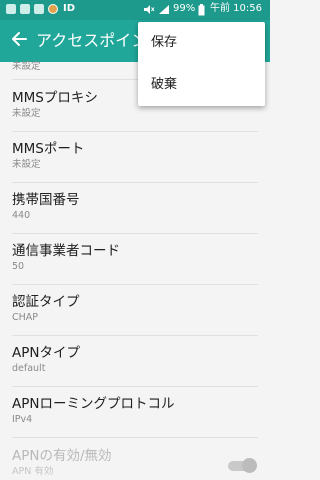 The width and height of the screenshot is (320, 480). Describe the element at coordinates (22, 419) in the screenshot. I see `item-subtitle: IPv4` at that location.